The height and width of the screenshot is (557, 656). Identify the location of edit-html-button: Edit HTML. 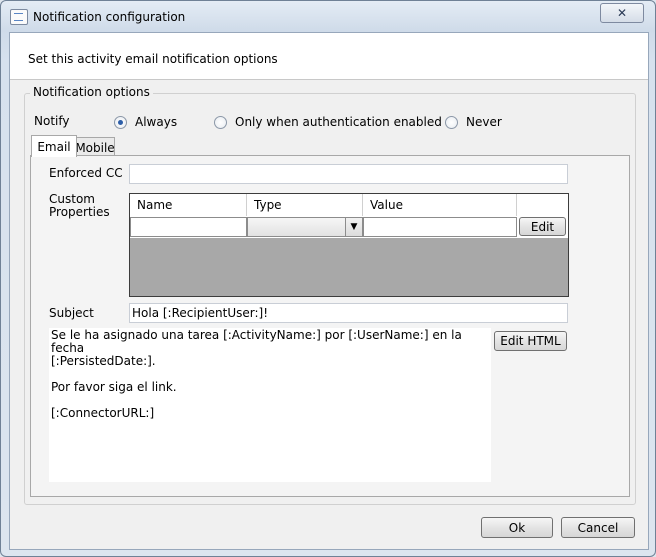
(530, 341).